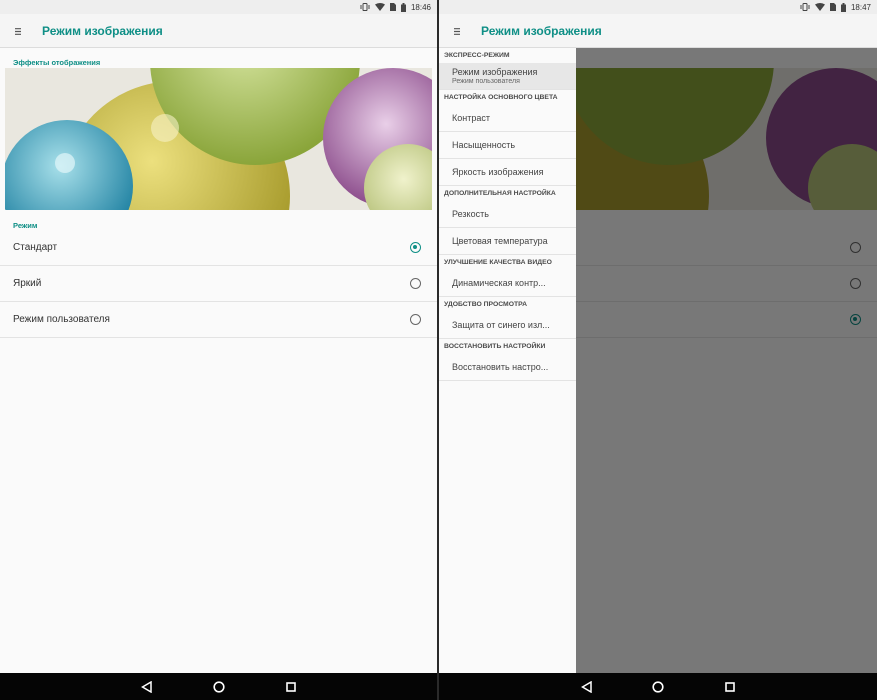 The width and height of the screenshot is (877, 700). I want to click on drawer-item-label: Резкость, so click(470, 214).